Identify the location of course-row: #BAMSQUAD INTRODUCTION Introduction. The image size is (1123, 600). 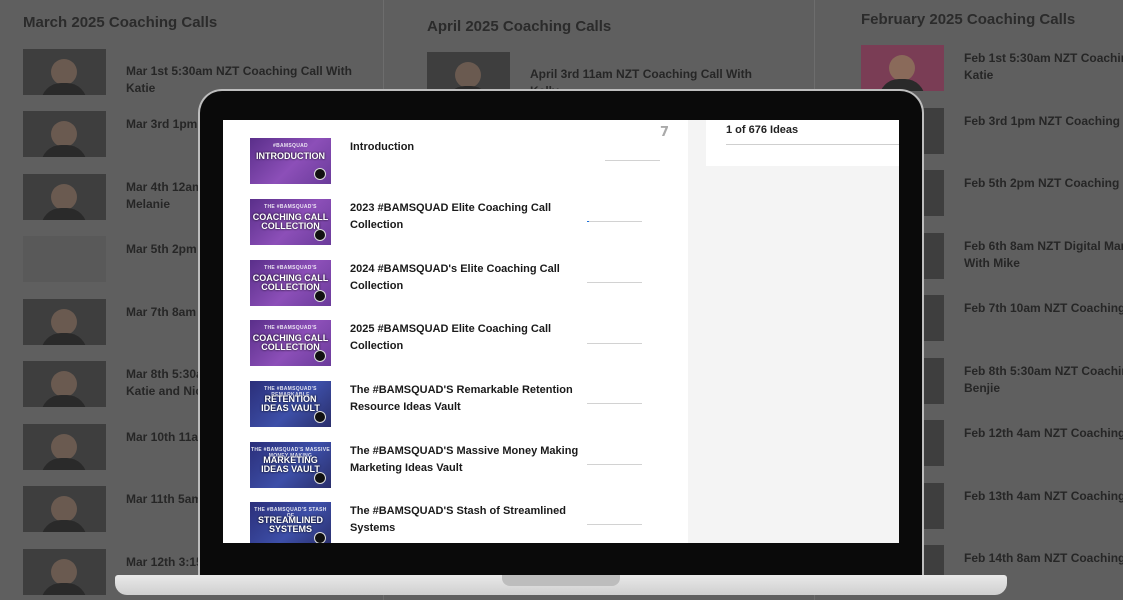
(465, 161).